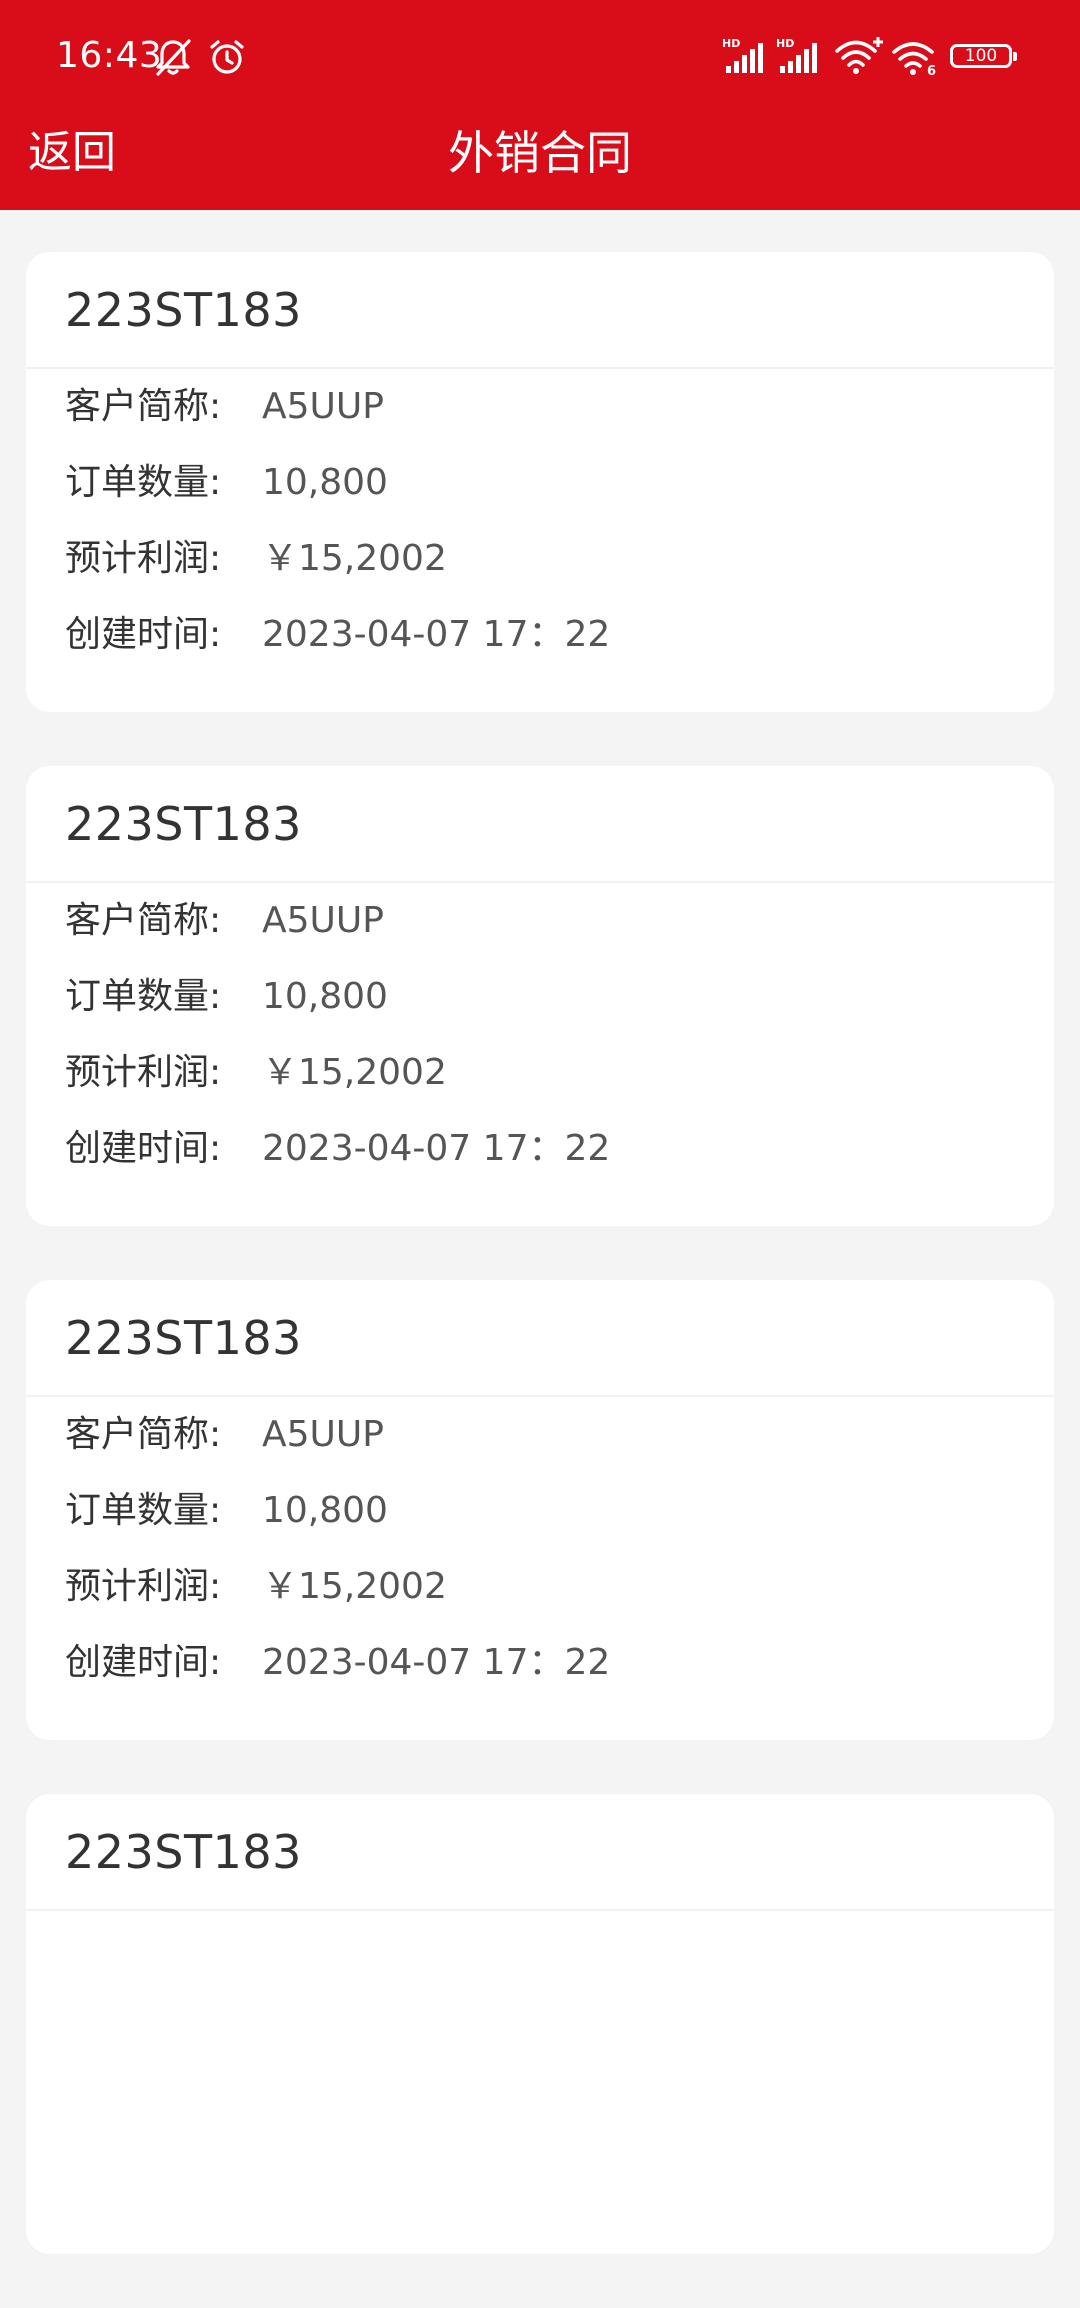 The image size is (1080, 2308). Describe the element at coordinates (914, 59) in the screenshot. I see `wifi-6-icon: 6` at that location.